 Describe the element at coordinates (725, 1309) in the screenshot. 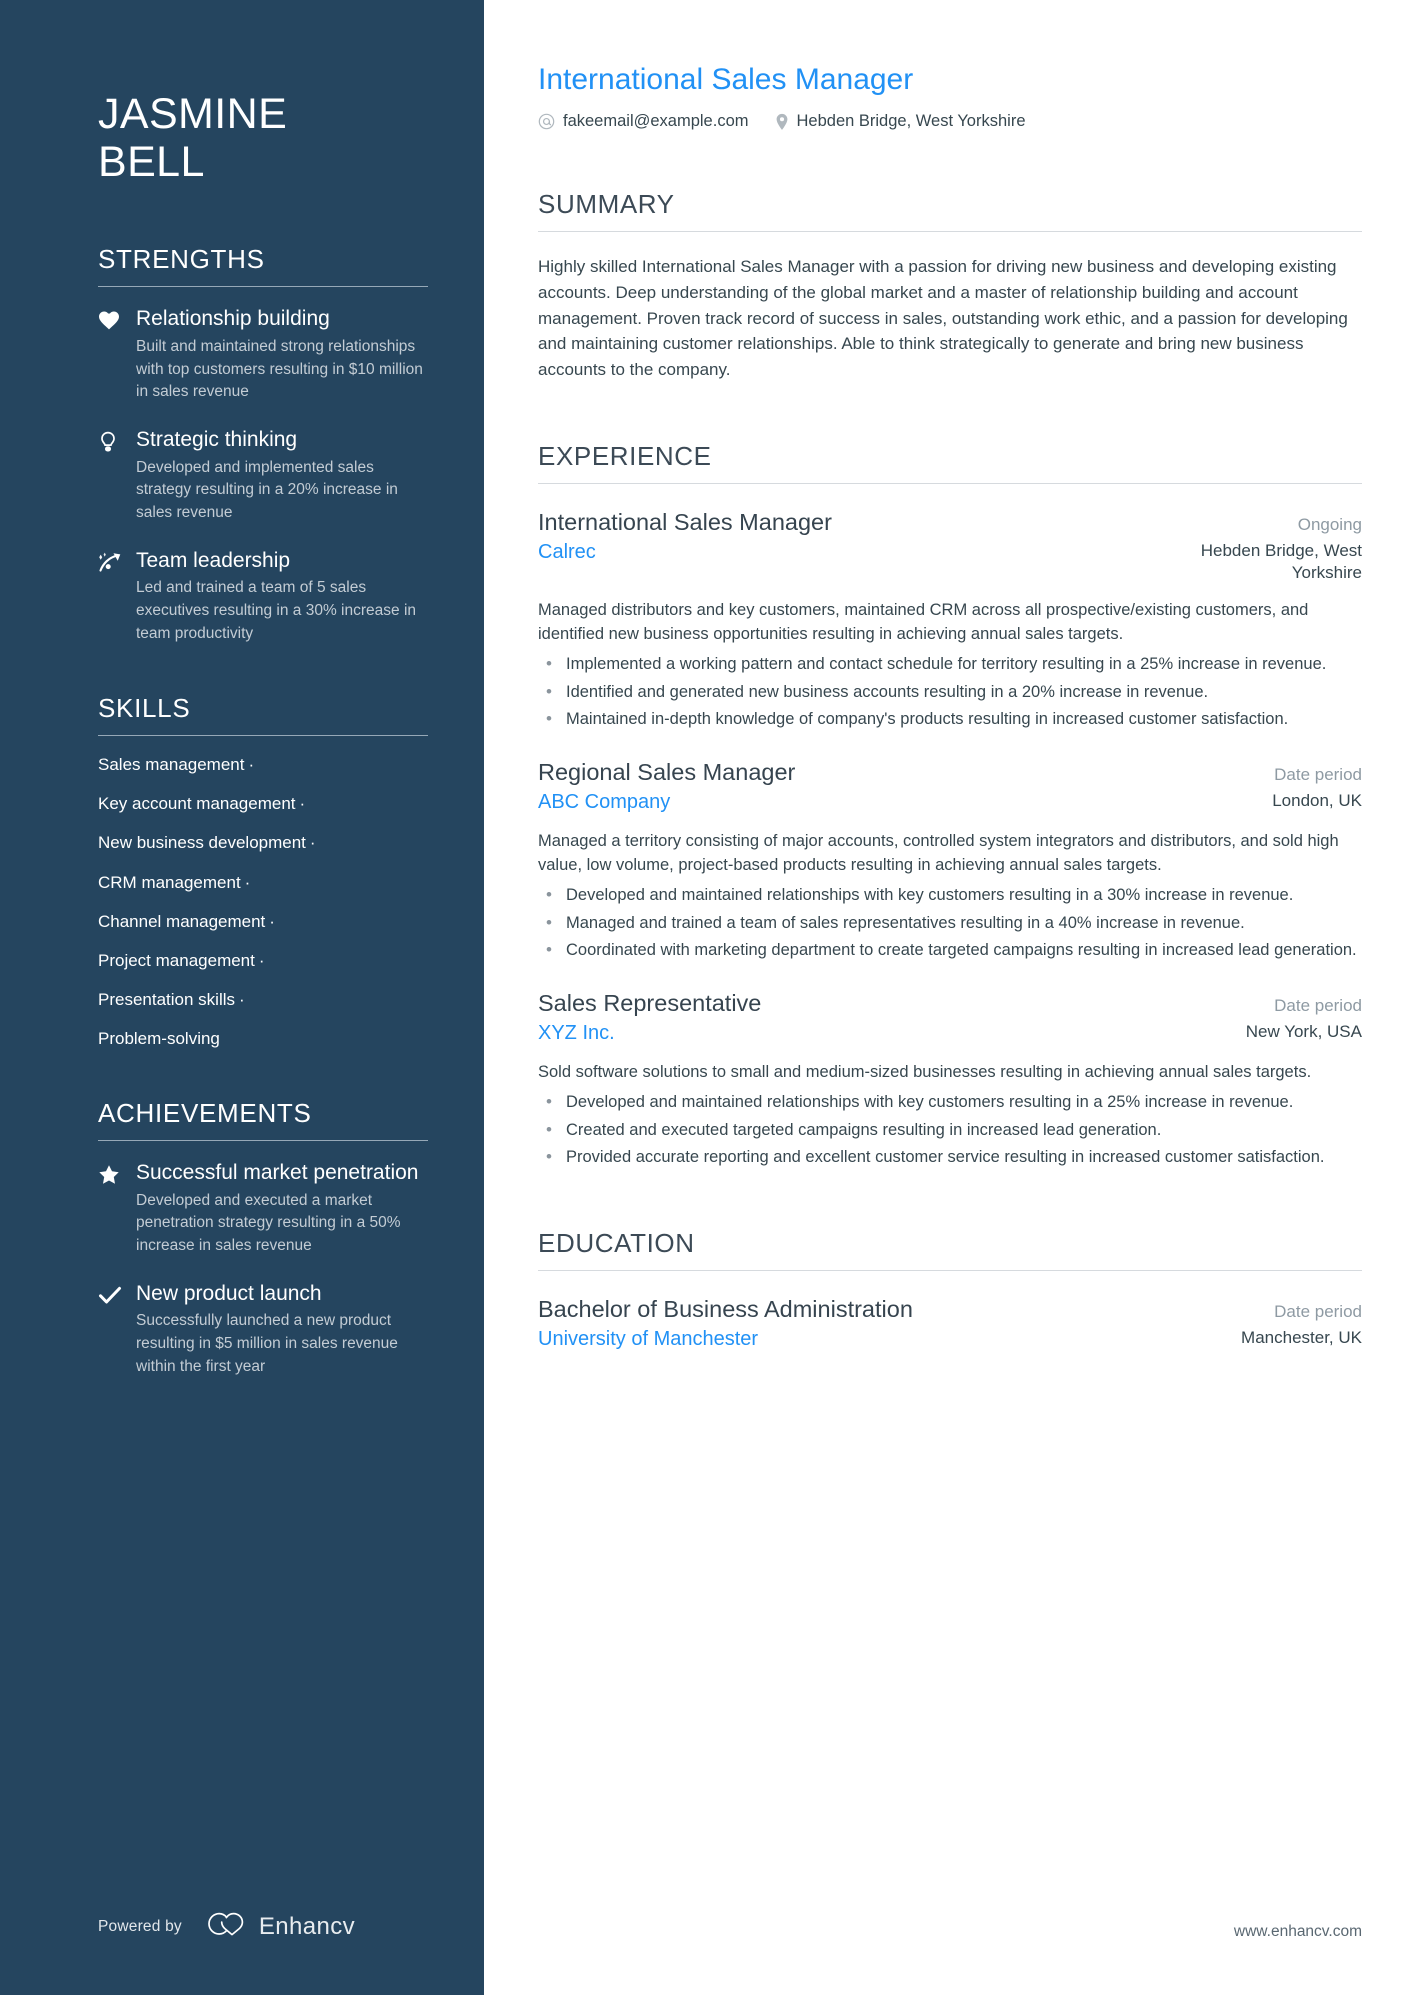

I see `degree-title: Bachelor of Business Administration` at that location.